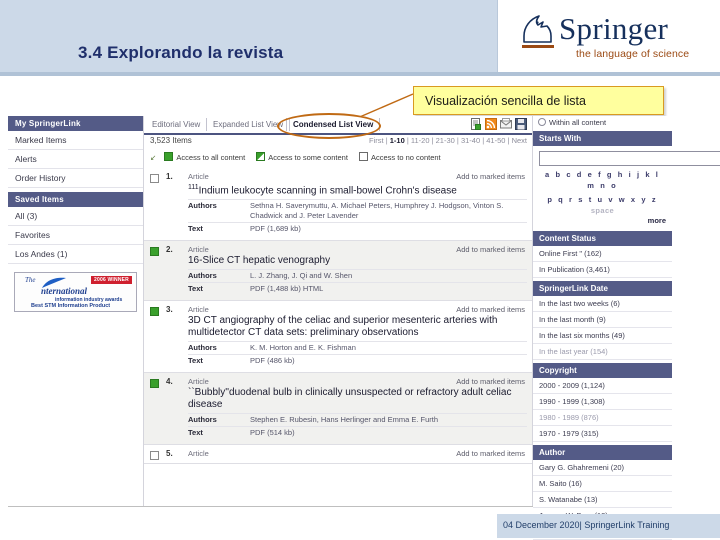 Image resolution: width=720 pixels, height=540 pixels. I want to click on sidebar-item-favorites: Favorites, so click(75, 235).